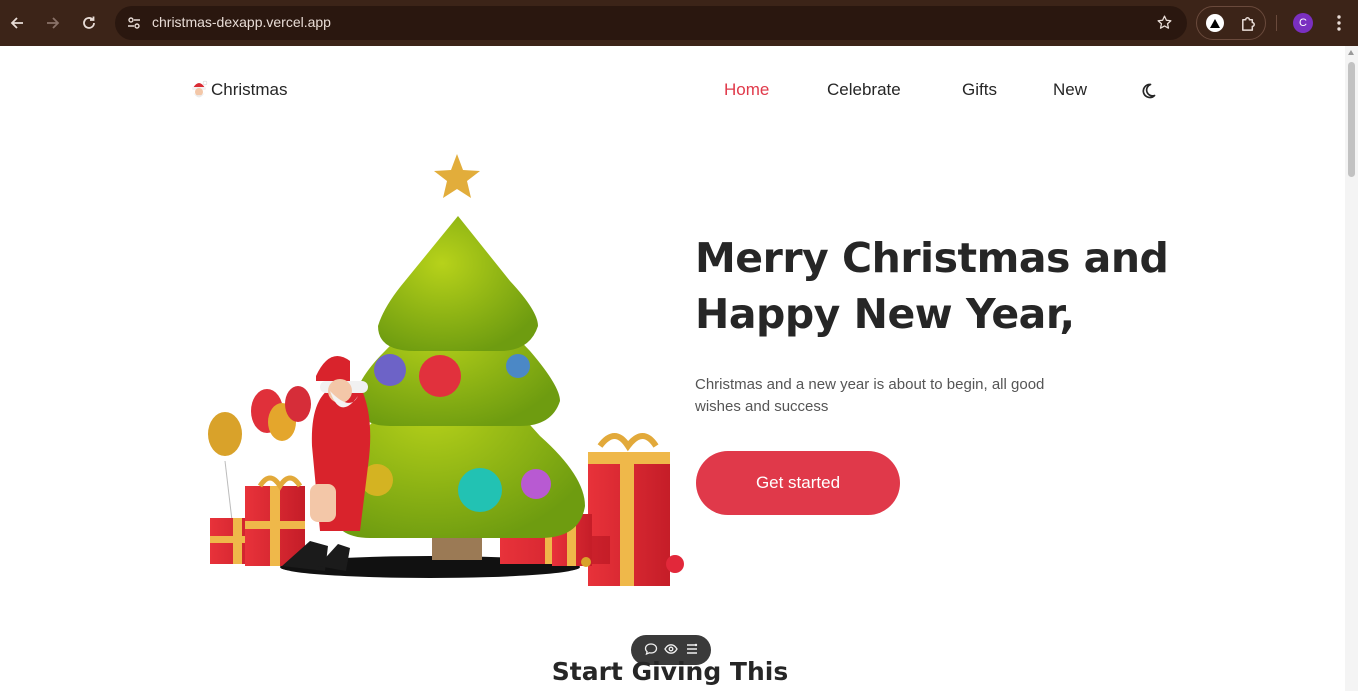 The height and width of the screenshot is (691, 1358). I want to click on nav-link-gifts: Gifts, so click(979, 90).